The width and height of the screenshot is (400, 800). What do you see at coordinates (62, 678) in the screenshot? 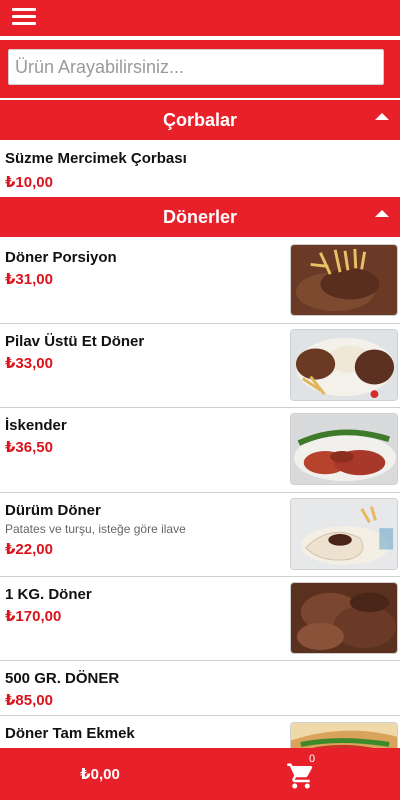
I see `item-name: 500 GR. DÖNER` at bounding box center [62, 678].